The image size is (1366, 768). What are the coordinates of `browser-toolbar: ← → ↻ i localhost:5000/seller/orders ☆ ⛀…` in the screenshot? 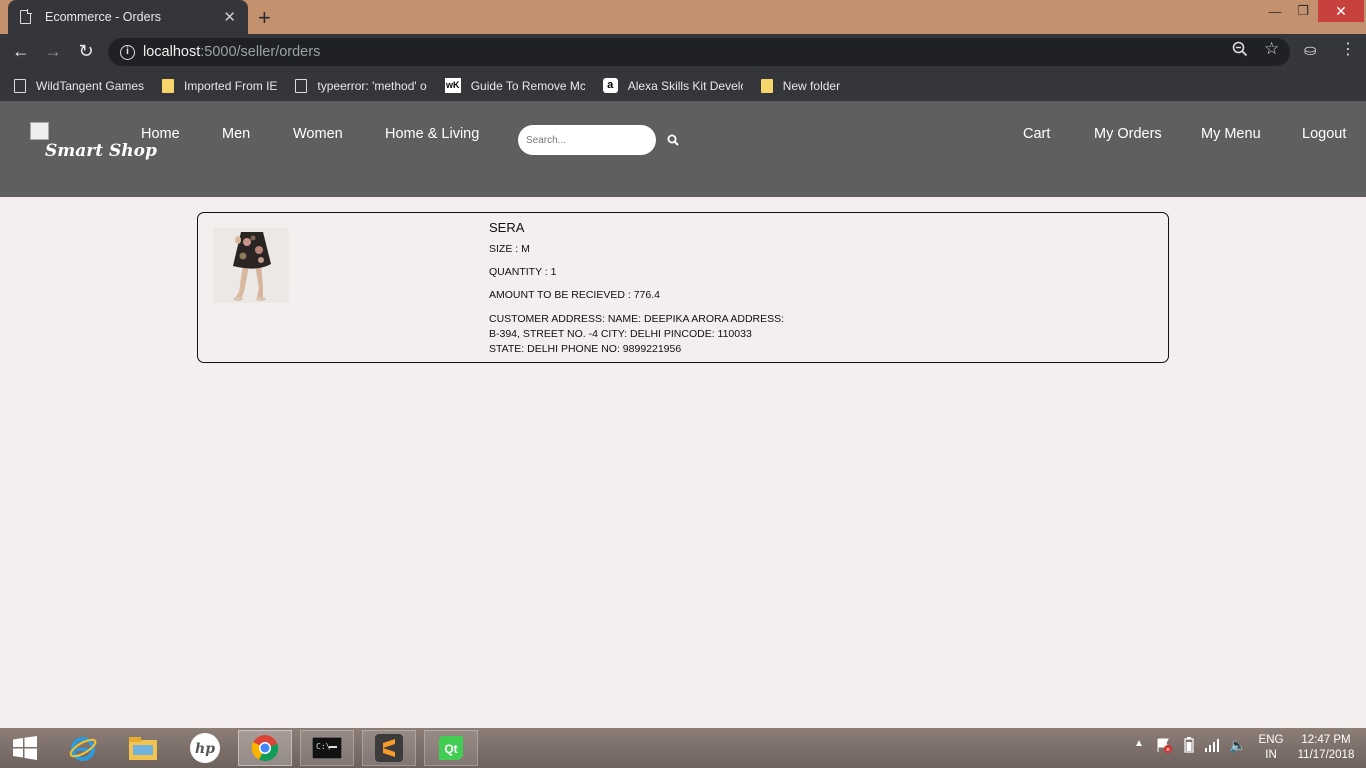 It's located at (683, 52).